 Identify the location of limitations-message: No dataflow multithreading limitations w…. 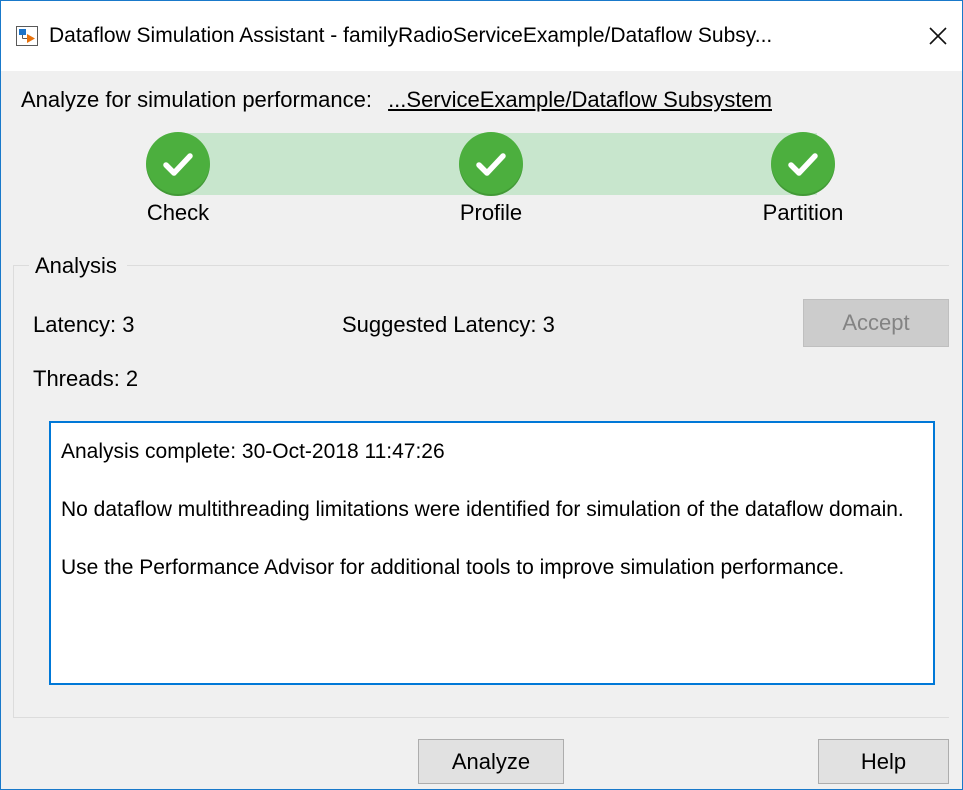
(482, 509).